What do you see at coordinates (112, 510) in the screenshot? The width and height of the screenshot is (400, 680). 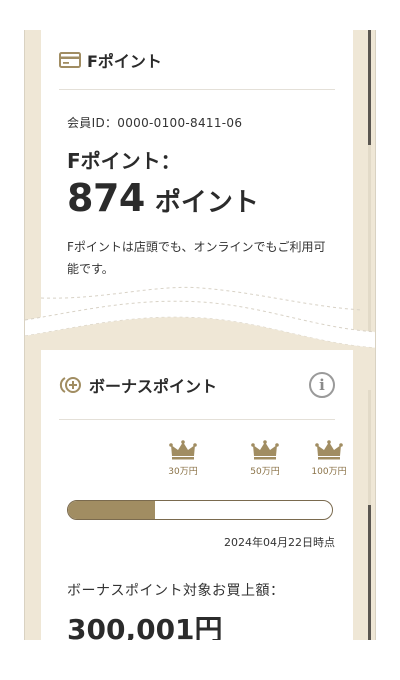 I see `bonus-progress-fill` at bounding box center [112, 510].